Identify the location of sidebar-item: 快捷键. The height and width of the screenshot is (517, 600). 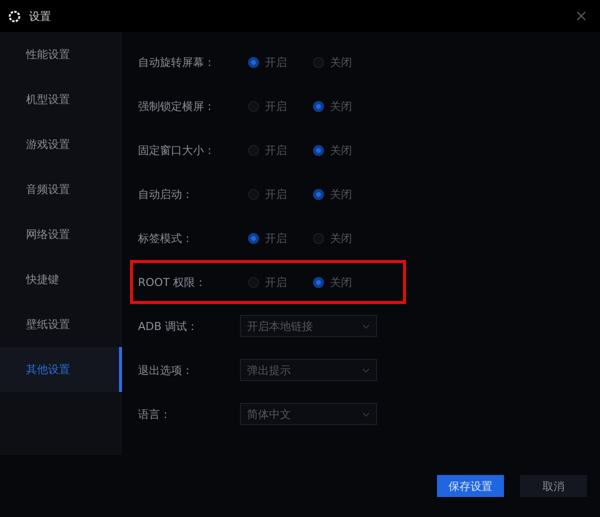
(61, 279).